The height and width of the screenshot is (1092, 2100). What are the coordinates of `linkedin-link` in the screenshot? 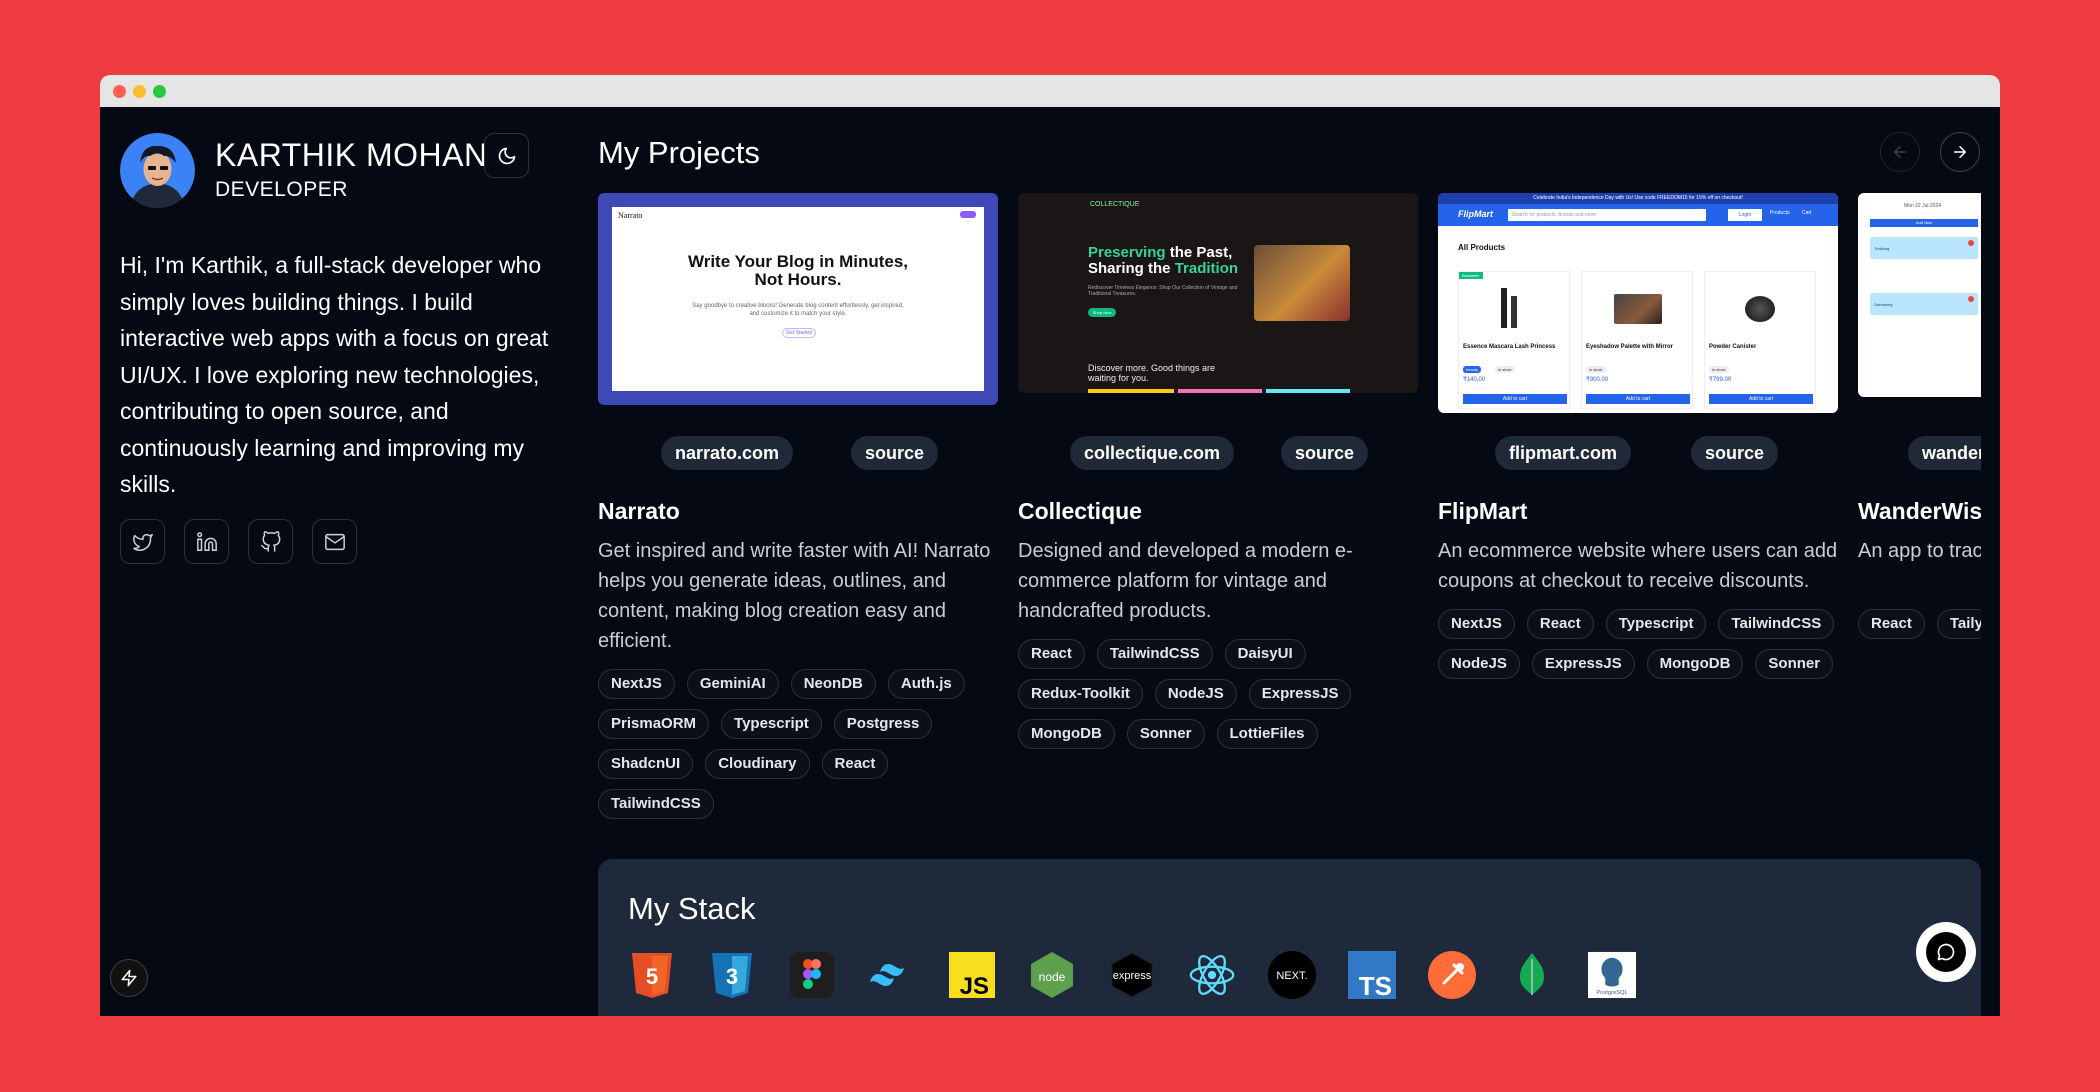 It's located at (206, 541).